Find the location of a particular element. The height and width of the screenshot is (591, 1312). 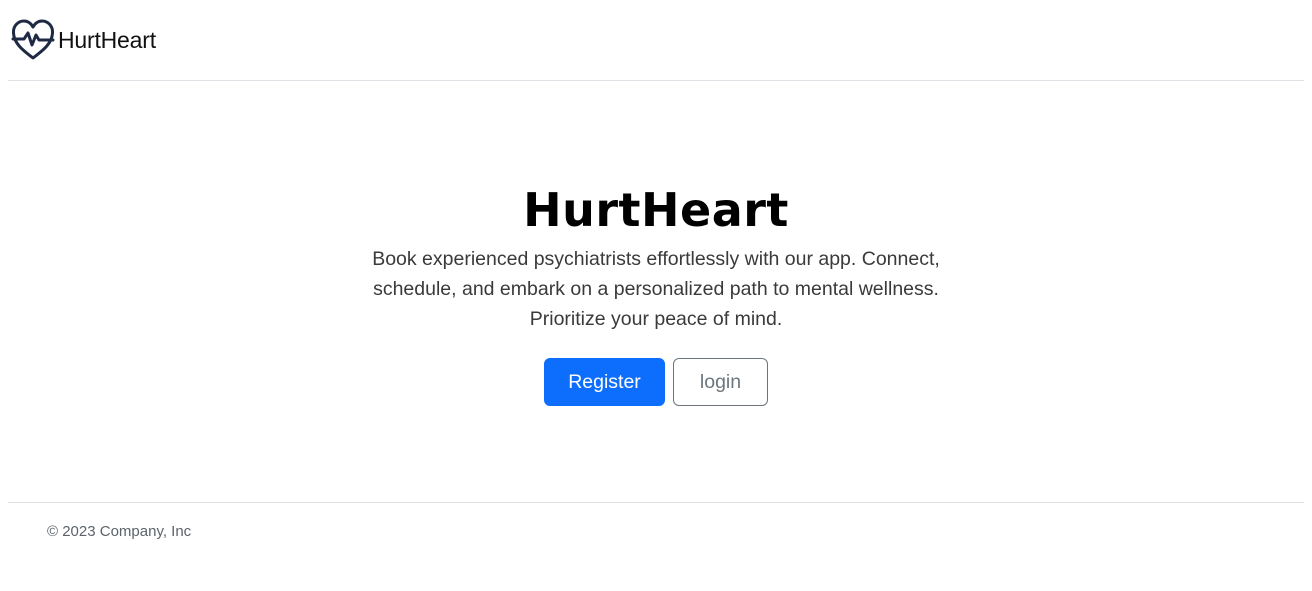

hero-title: HurtHeart is located at coordinates (656, 210).